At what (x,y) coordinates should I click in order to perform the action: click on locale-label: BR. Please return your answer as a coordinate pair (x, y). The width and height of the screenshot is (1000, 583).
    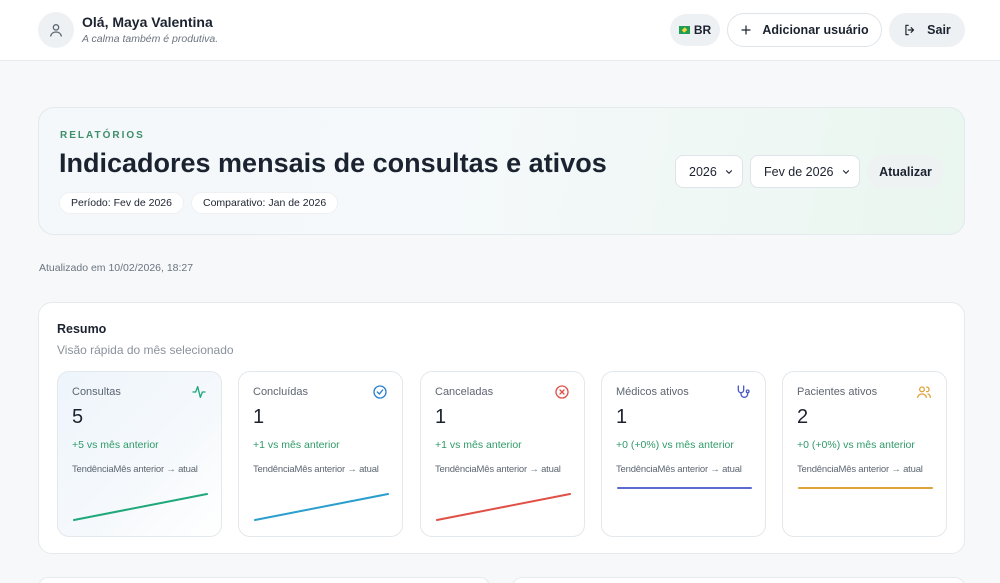
    Looking at the image, I should click on (702, 30).